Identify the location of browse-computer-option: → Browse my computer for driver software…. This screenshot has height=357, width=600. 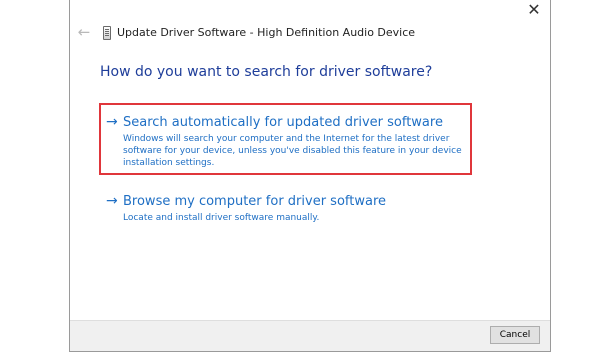
(286, 208).